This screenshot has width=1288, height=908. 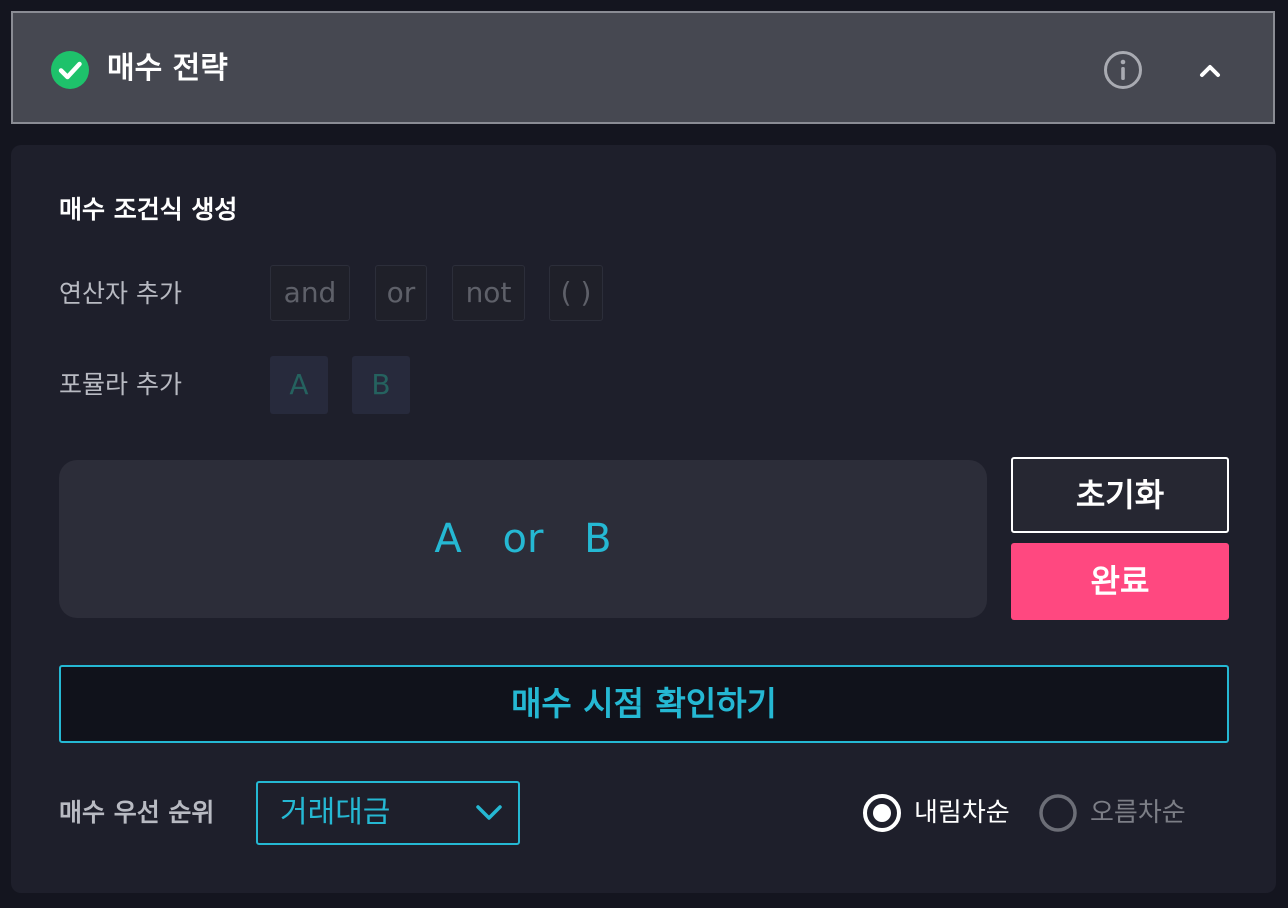 What do you see at coordinates (488, 293) in the screenshot?
I see `operator-not-button: not` at bounding box center [488, 293].